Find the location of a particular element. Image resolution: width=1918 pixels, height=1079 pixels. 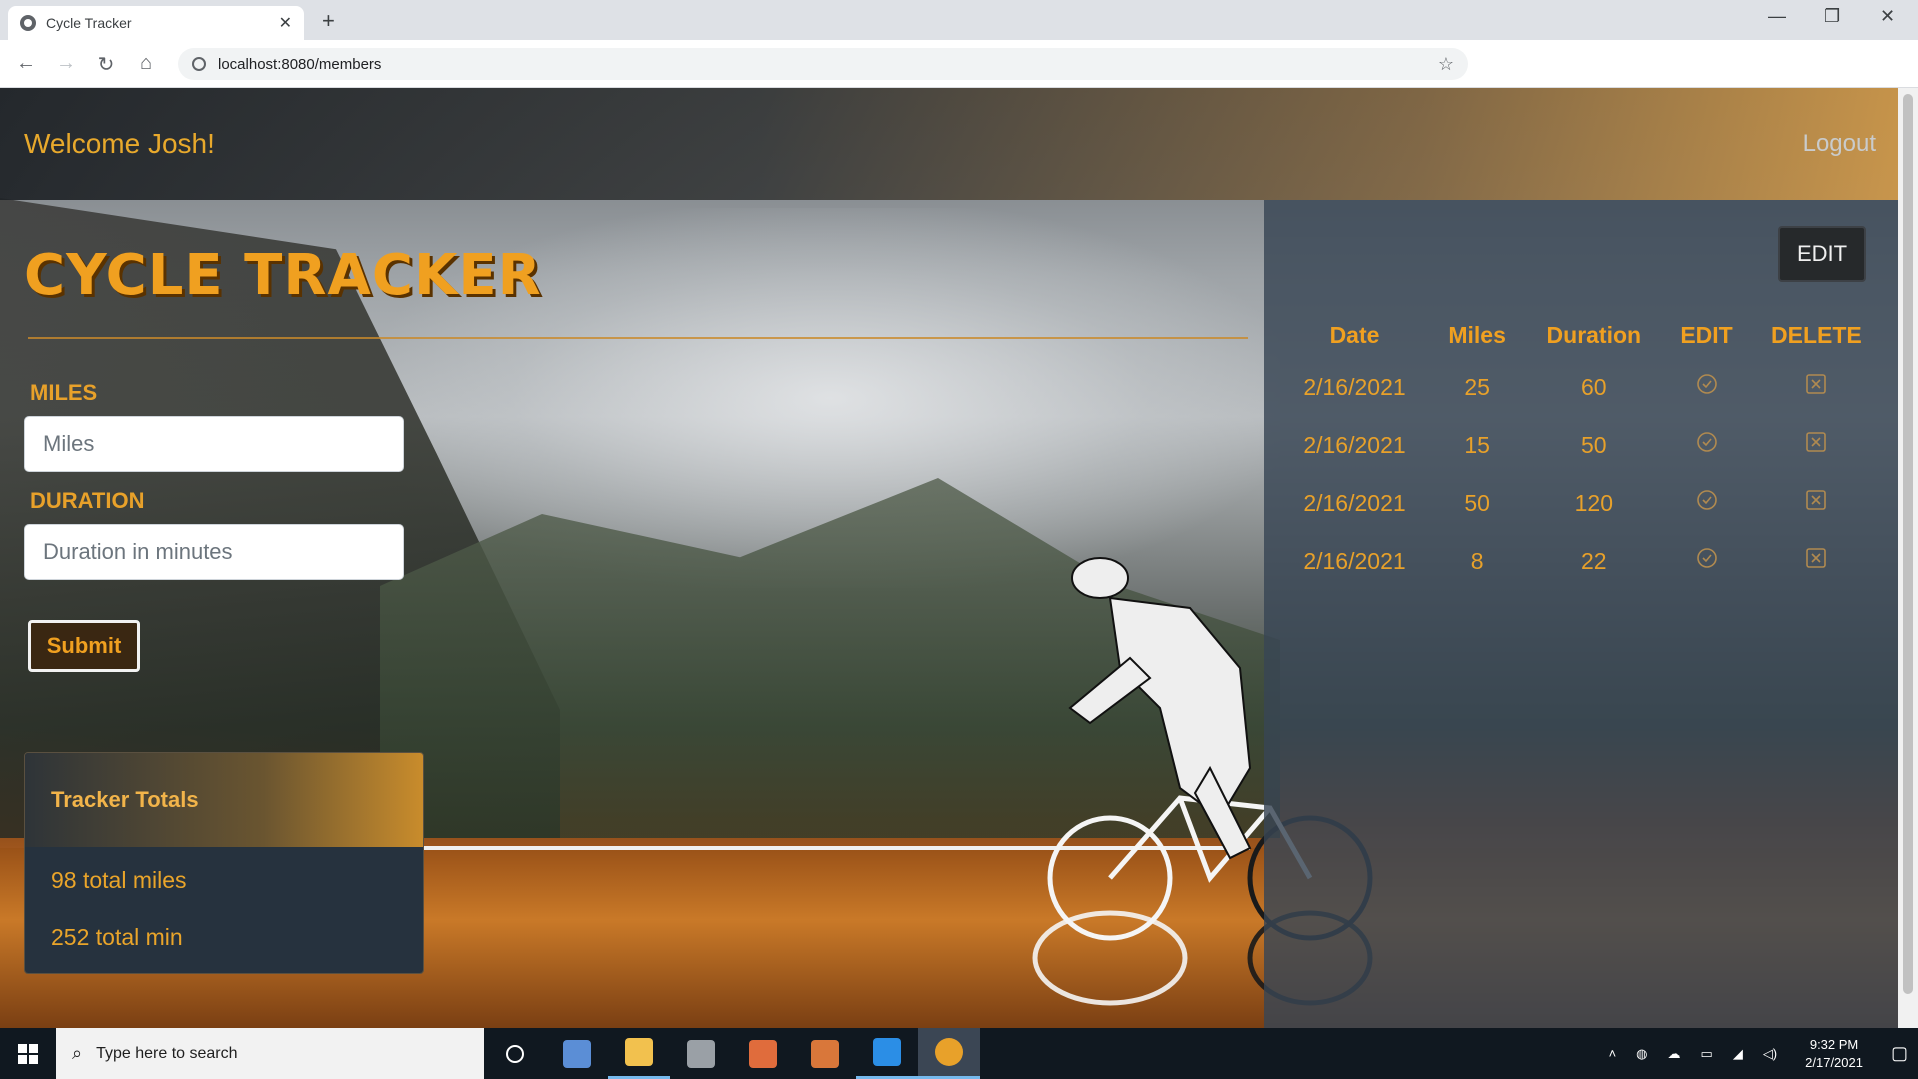

total-miles: 98 total miles is located at coordinates (119, 880).